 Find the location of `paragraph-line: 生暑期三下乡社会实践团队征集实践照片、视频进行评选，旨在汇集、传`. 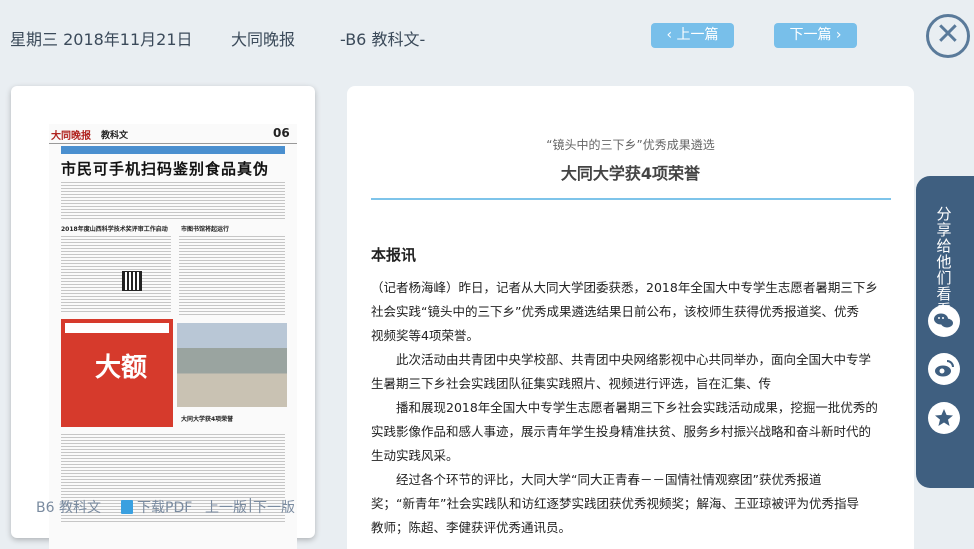

paragraph-line: 生暑期三下乡社会实践团队征集实践照片、视频进行评选，旨在汇集、传 is located at coordinates (571, 383).